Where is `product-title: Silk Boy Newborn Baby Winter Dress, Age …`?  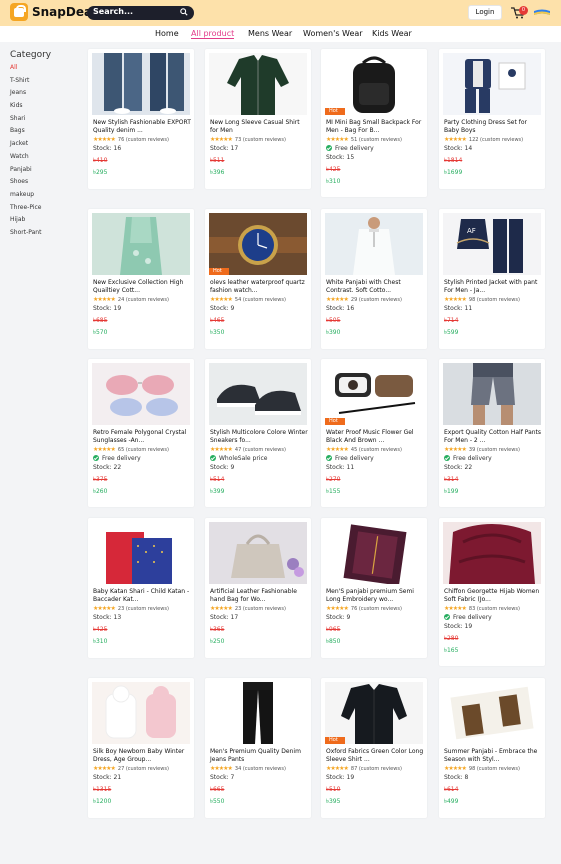 product-title: Silk Boy Newborn Baby Winter Dress, Age … is located at coordinates (142, 756).